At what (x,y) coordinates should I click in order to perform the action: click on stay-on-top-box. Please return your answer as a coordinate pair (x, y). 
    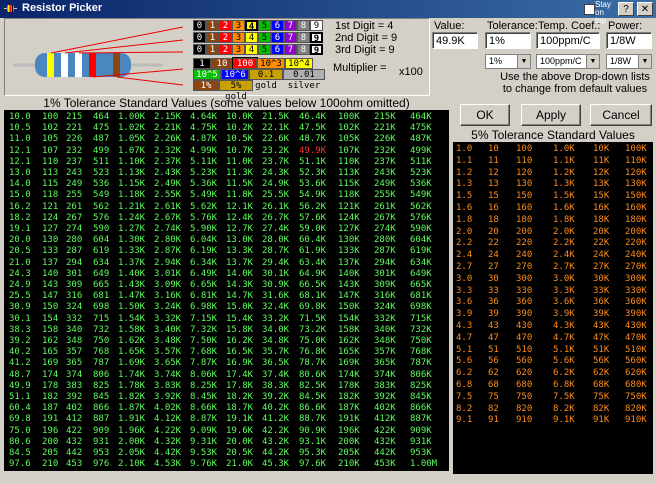
    Looking at the image, I should click on (589, 9).